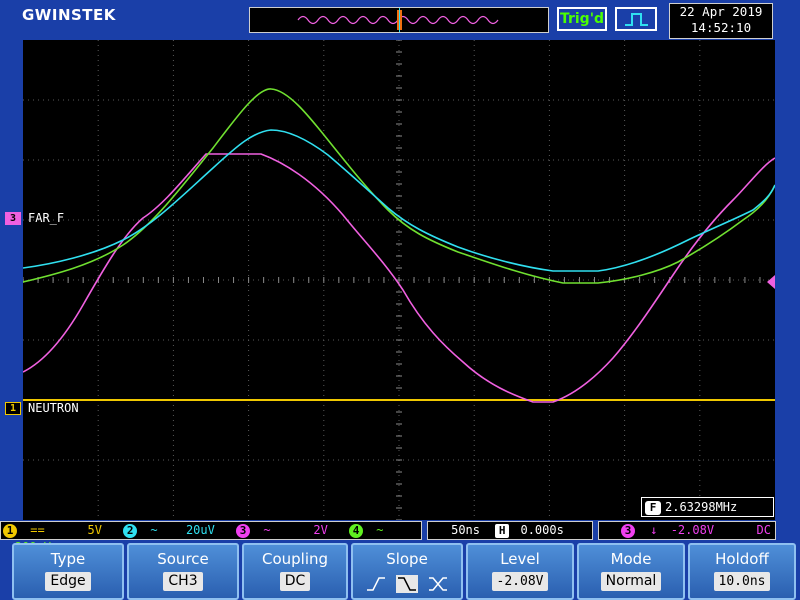 The image size is (800, 600). Describe the element at coordinates (68, 559) in the screenshot. I see `softkey-type-title: Type` at that location.